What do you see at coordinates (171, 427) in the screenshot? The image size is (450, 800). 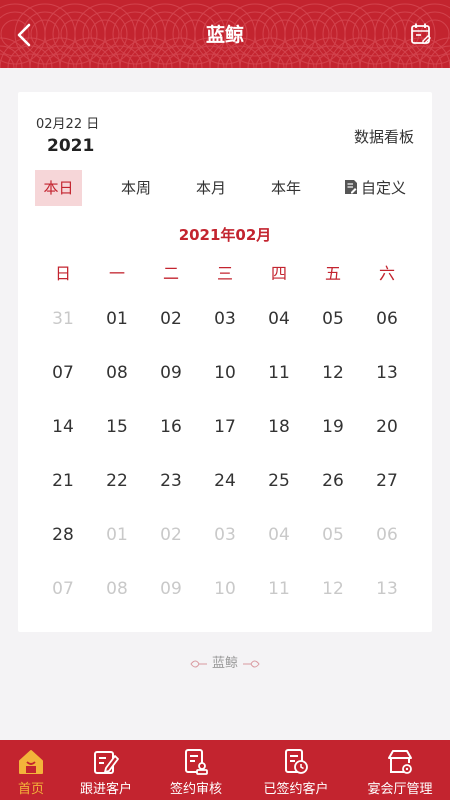 I see `calendar-day: 16` at bounding box center [171, 427].